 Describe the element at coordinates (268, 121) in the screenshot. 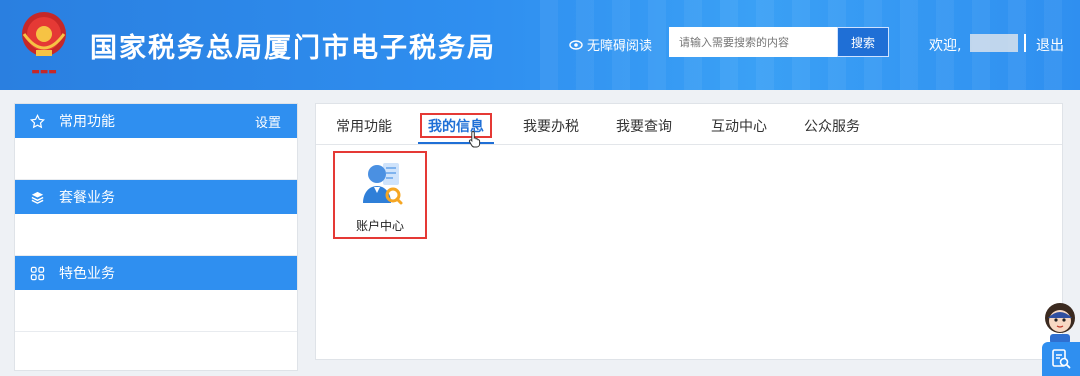

I see `settings-link: 设置` at that location.